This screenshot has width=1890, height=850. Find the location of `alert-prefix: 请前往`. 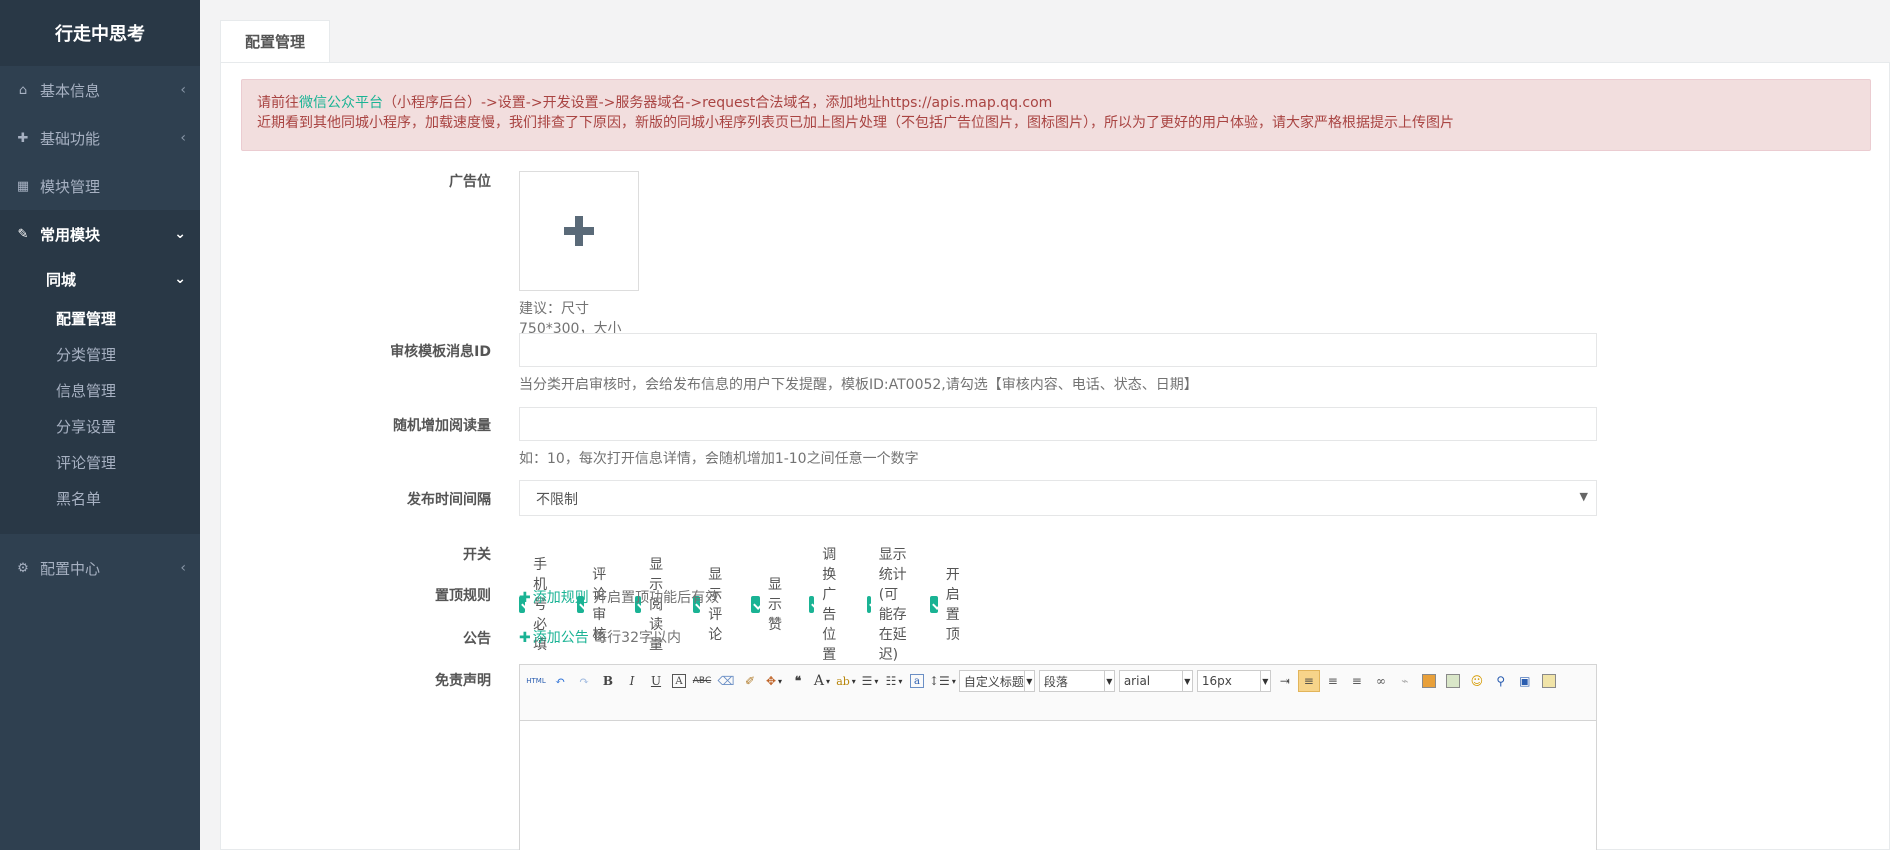

alert-prefix: 请前往 is located at coordinates (278, 103).